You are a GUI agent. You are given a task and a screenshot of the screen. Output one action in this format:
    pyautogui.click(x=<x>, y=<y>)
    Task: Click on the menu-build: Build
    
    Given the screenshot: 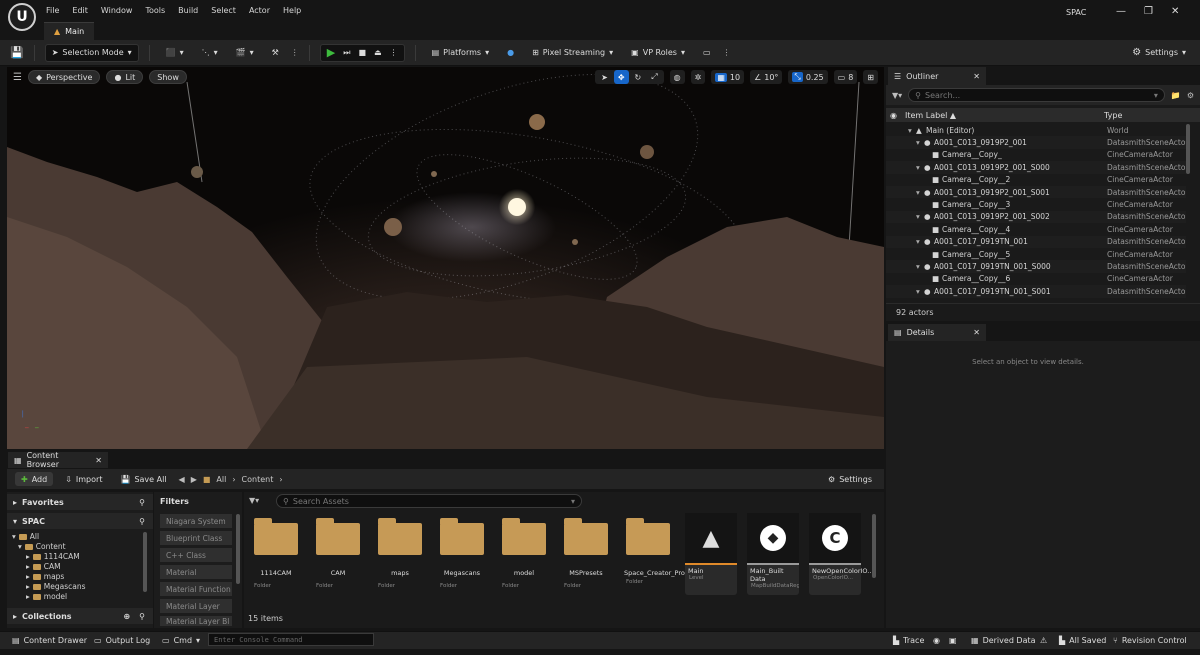 What is the action you would take?
    pyautogui.click(x=188, y=10)
    